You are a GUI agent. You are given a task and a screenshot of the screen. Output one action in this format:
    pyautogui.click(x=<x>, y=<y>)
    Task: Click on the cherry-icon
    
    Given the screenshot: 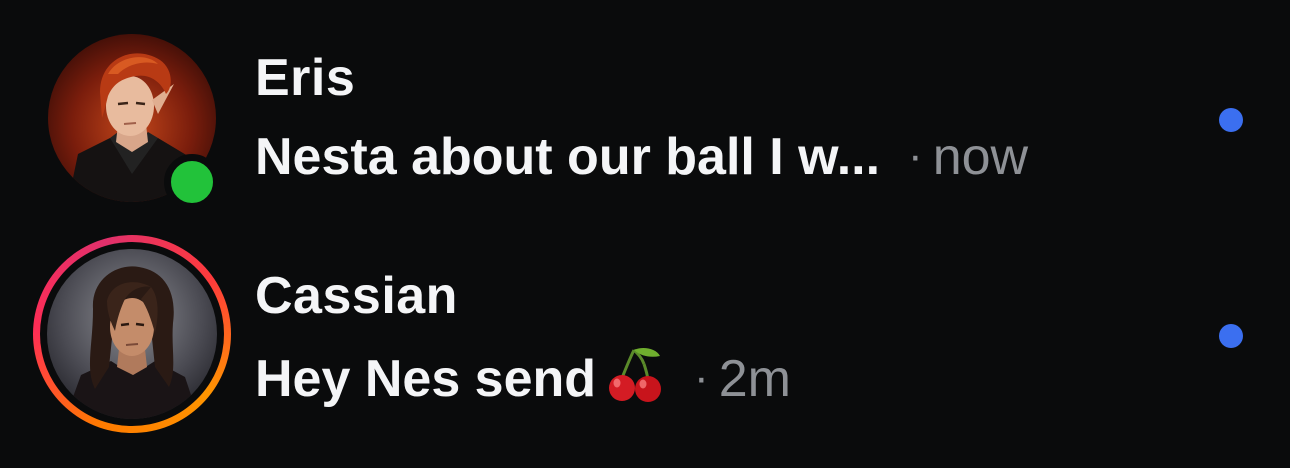 What is the action you would take?
    pyautogui.click(x=635, y=375)
    